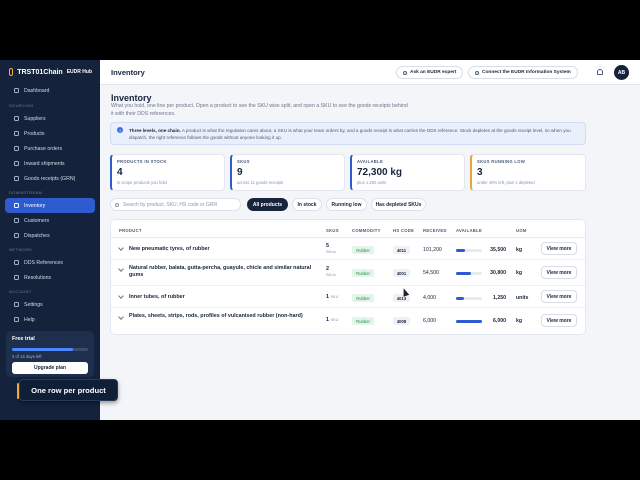 The image size is (640, 480). What do you see at coordinates (405, 72) in the screenshot?
I see `chat-icon` at bounding box center [405, 72].